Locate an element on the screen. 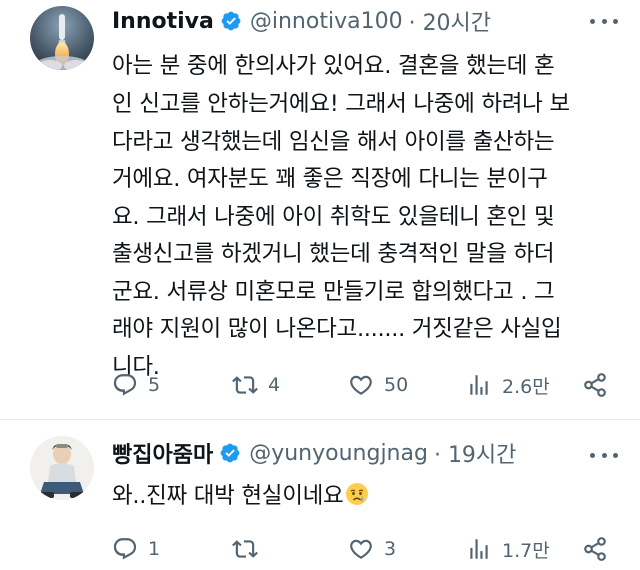  tweet-1-actions: 5 4 50 2.6만 is located at coordinates (367, 385).